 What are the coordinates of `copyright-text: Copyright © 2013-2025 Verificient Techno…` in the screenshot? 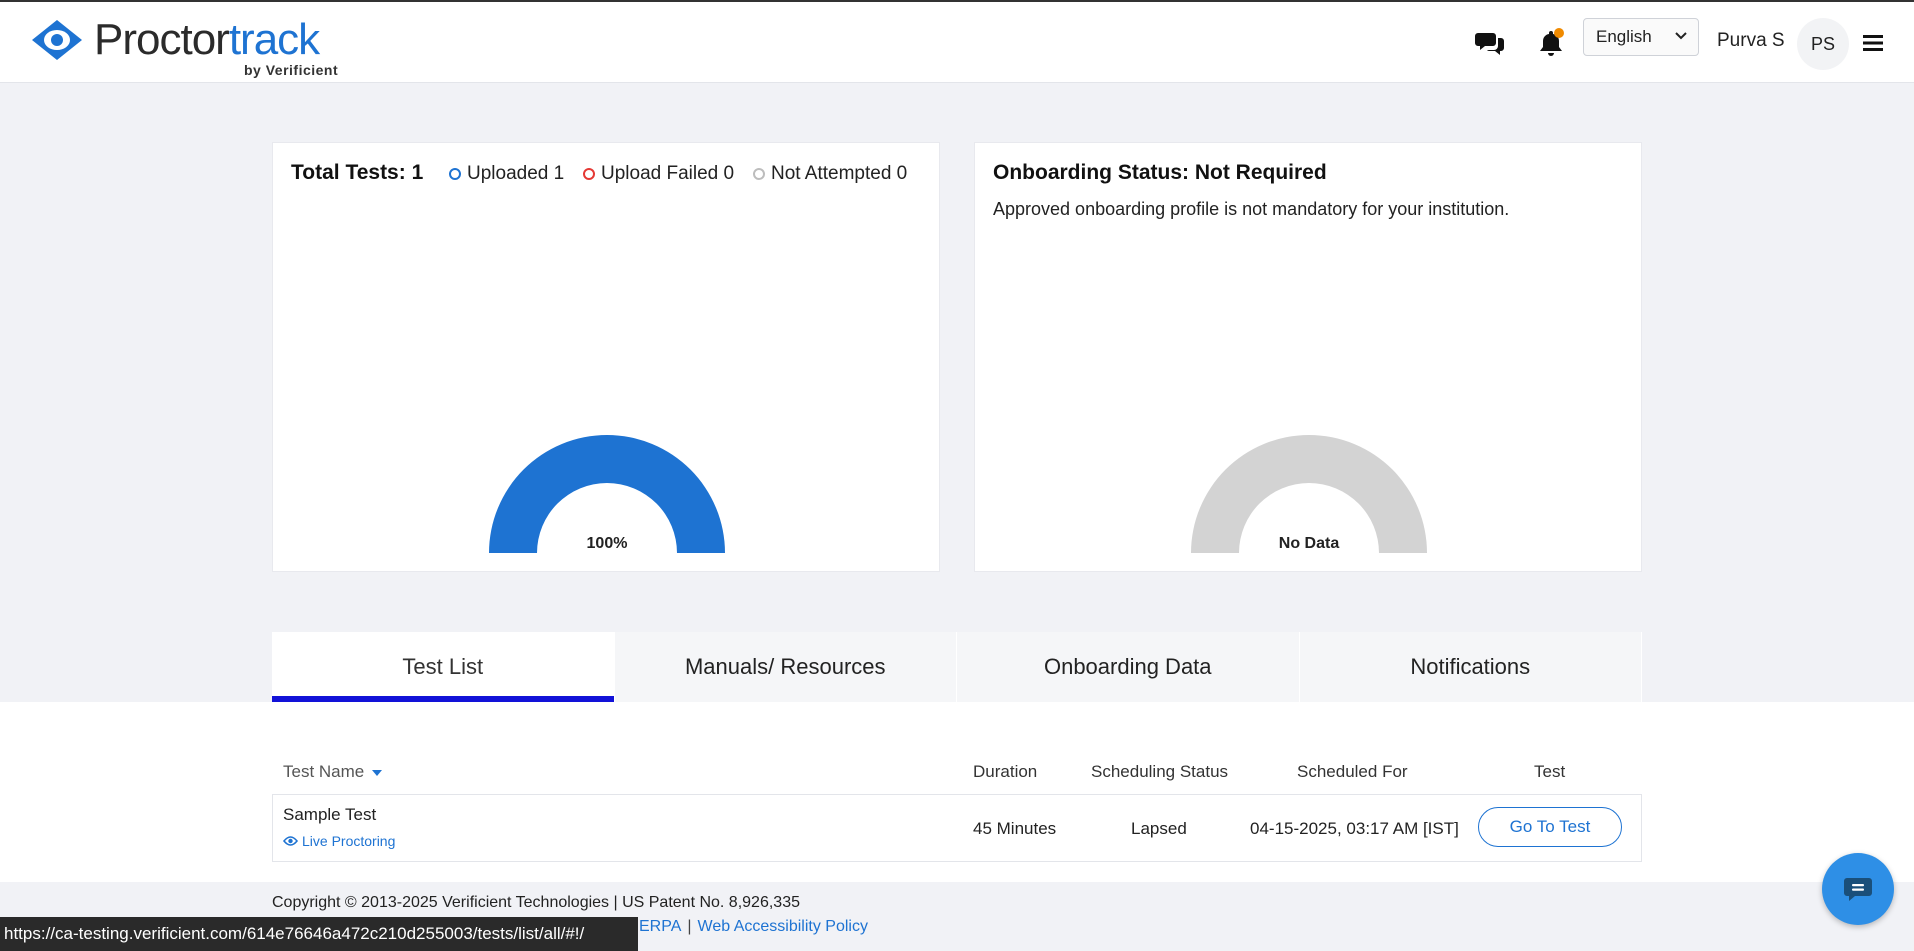 It's located at (536, 902).